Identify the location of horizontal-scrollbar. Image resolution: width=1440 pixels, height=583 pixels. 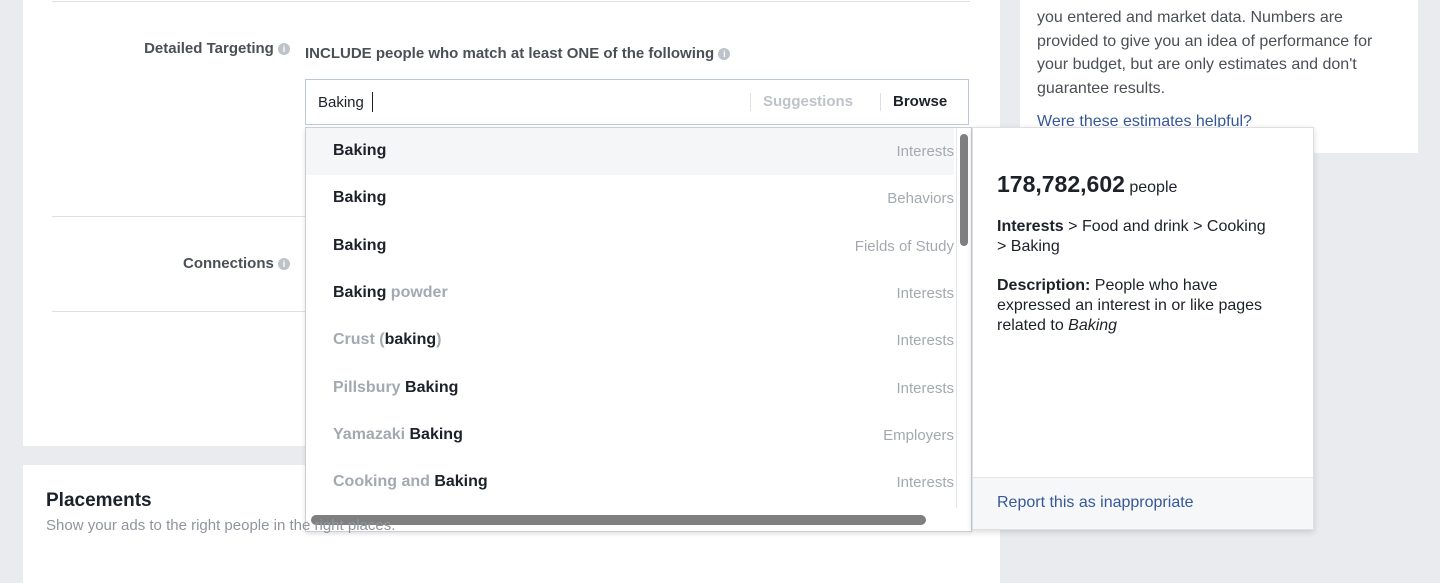
(631, 519).